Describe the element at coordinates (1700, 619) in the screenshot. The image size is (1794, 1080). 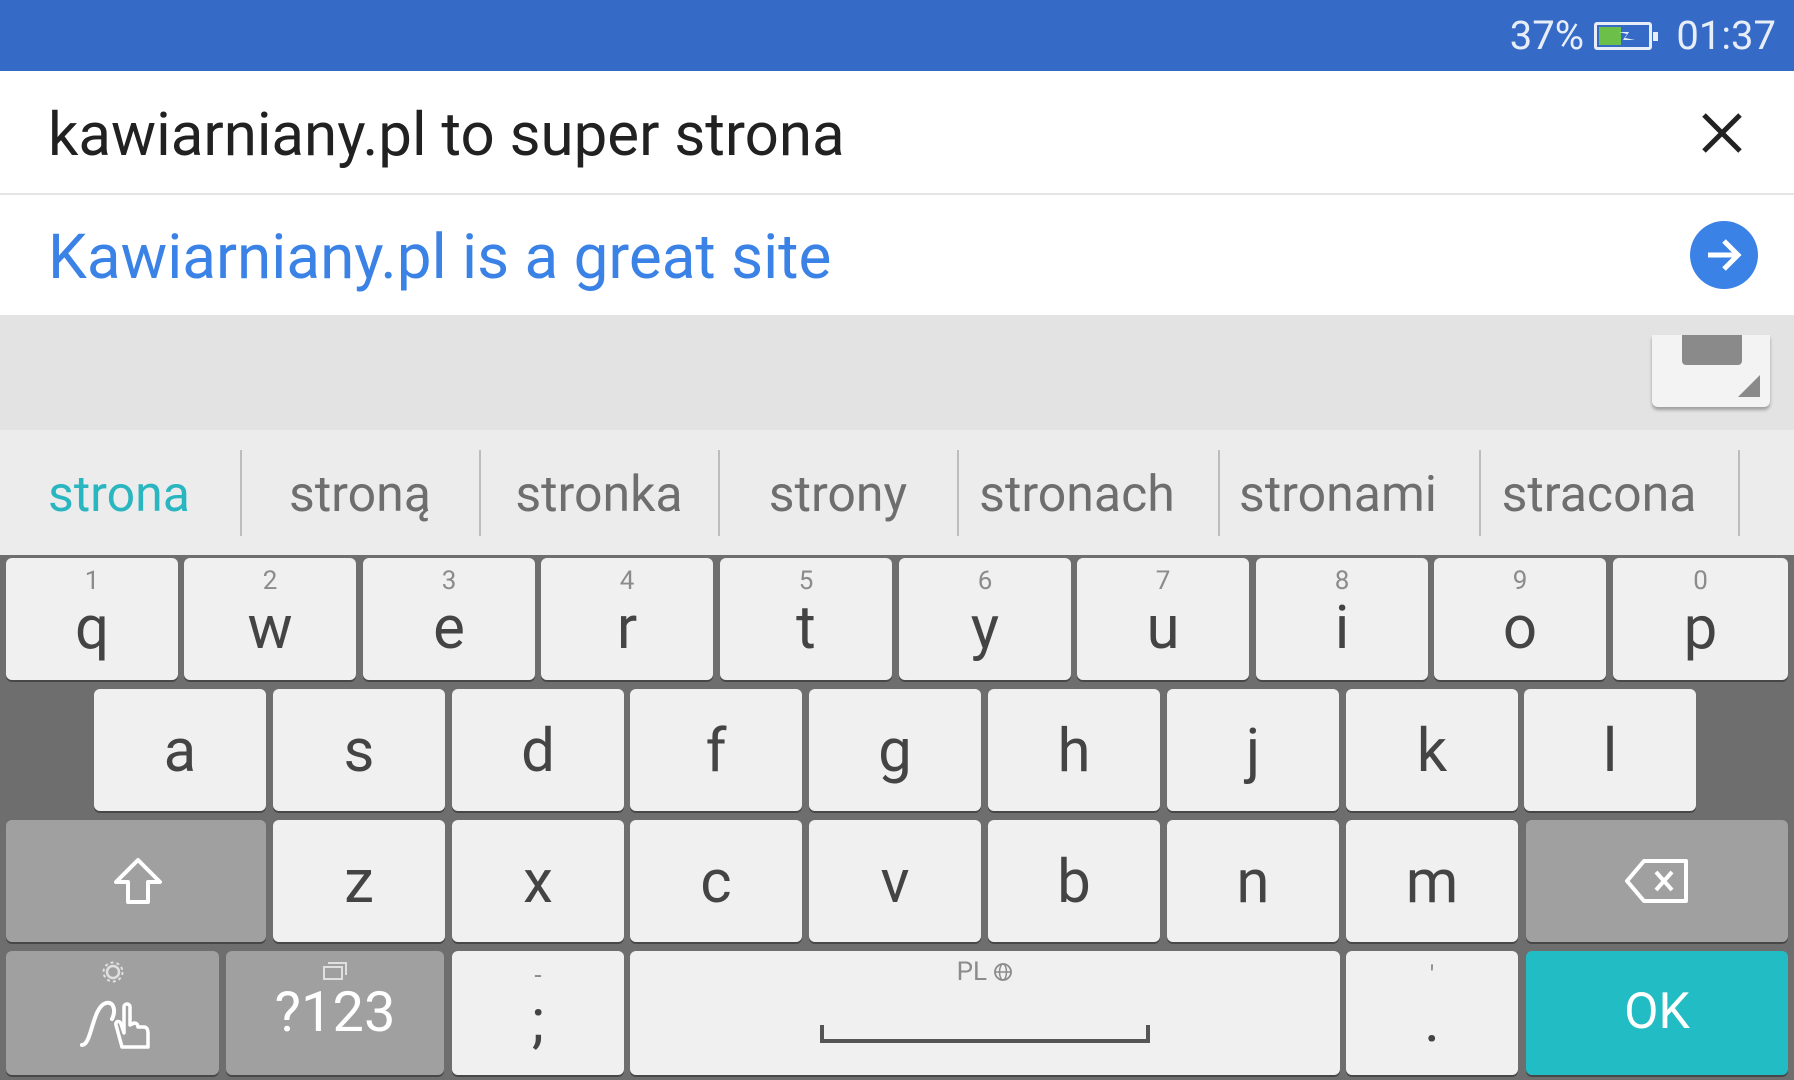
I see `key-p: 0p` at that location.